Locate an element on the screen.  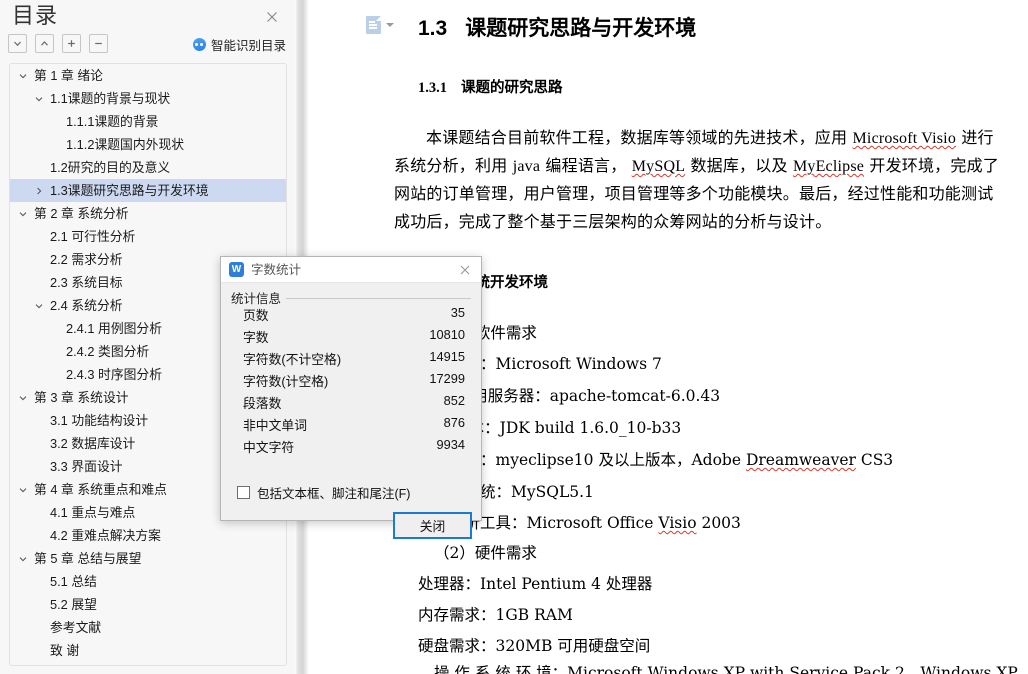
toc-item-label: 5.1 总结 is located at coordinates (73, 581).